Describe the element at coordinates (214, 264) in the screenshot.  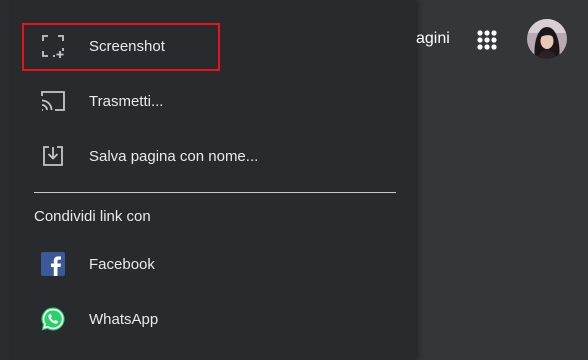
I see `share-item-facebook: Facebook` at that location.